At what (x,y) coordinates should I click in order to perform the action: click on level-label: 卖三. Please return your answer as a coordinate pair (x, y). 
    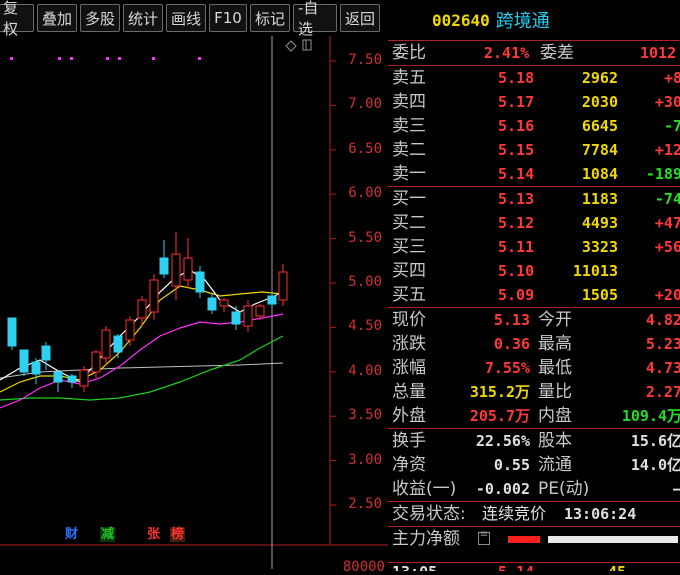
    Looking at the image, I should click on (409, 126).